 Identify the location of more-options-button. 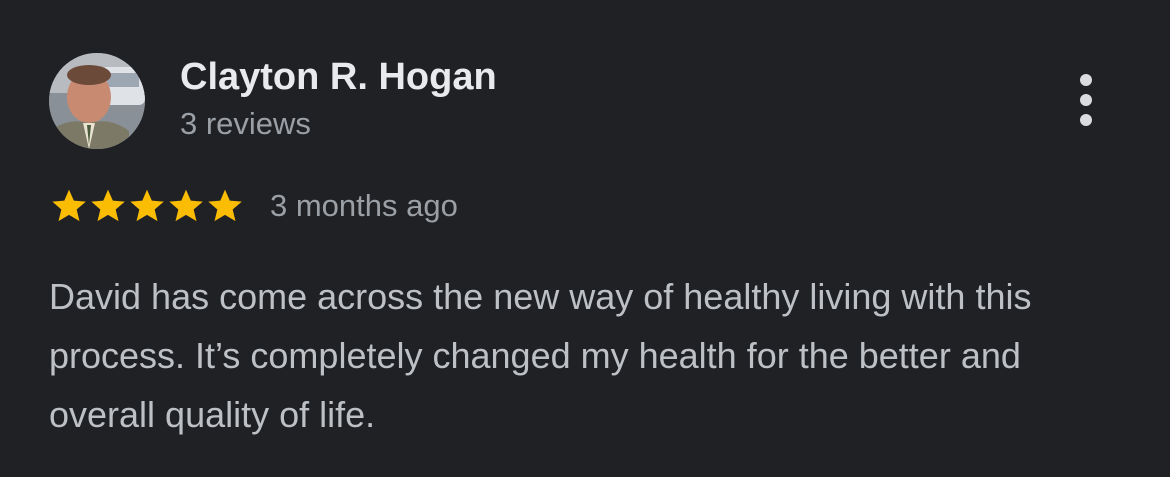
(1086, 100).